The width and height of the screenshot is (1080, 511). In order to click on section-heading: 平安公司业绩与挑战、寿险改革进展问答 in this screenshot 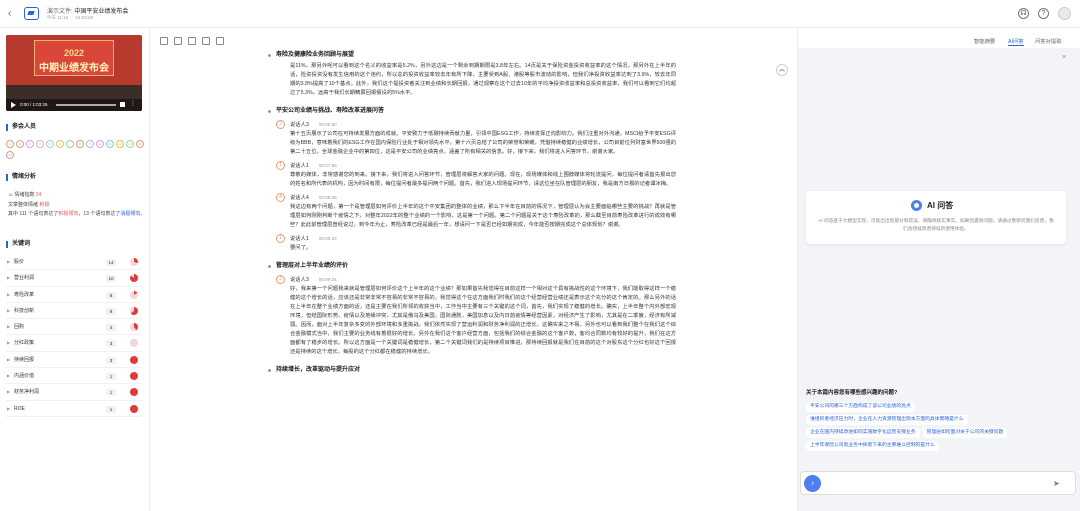, I will do `click(472, 111)`.